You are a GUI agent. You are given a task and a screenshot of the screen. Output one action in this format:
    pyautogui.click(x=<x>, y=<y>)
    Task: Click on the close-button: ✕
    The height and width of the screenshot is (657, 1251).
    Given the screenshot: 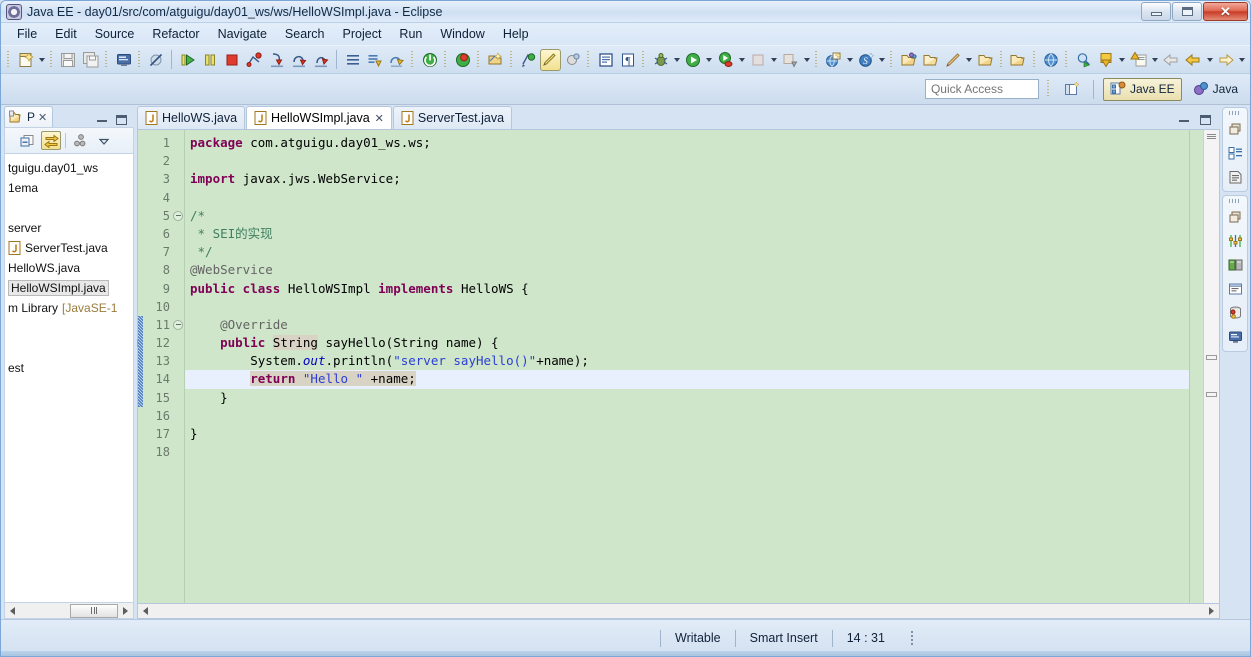 What is the action you would take?
    pyautogui.click(x=1225, y=11)
    